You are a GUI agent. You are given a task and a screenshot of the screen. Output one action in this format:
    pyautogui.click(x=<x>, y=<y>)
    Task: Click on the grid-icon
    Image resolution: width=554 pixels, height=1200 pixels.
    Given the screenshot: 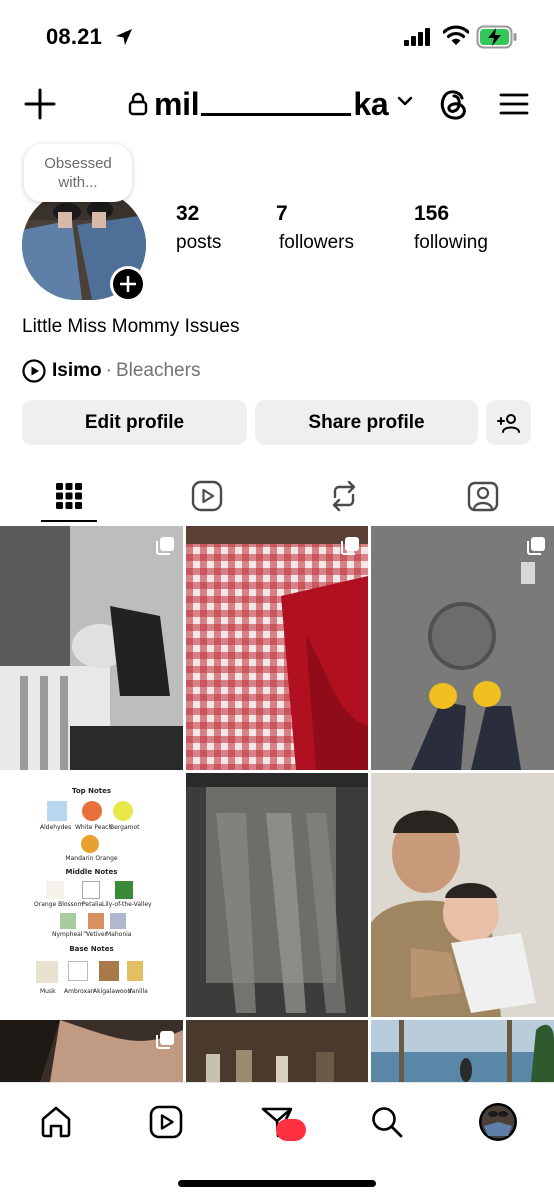 What is the action you would take?
    pyautogui.click(x=69, y=496)
    